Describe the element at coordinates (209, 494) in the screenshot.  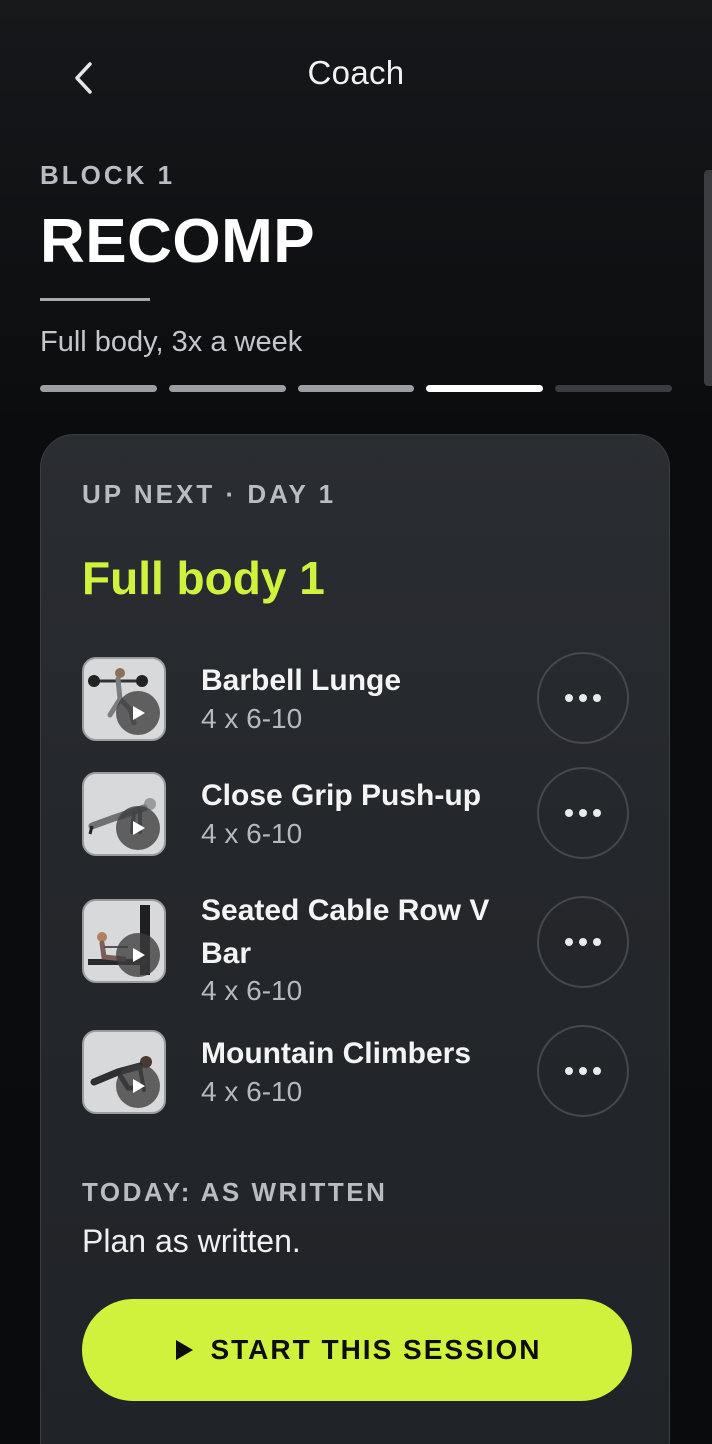
I see `up-next-label: UP NEXT · DAY 1` at that location.